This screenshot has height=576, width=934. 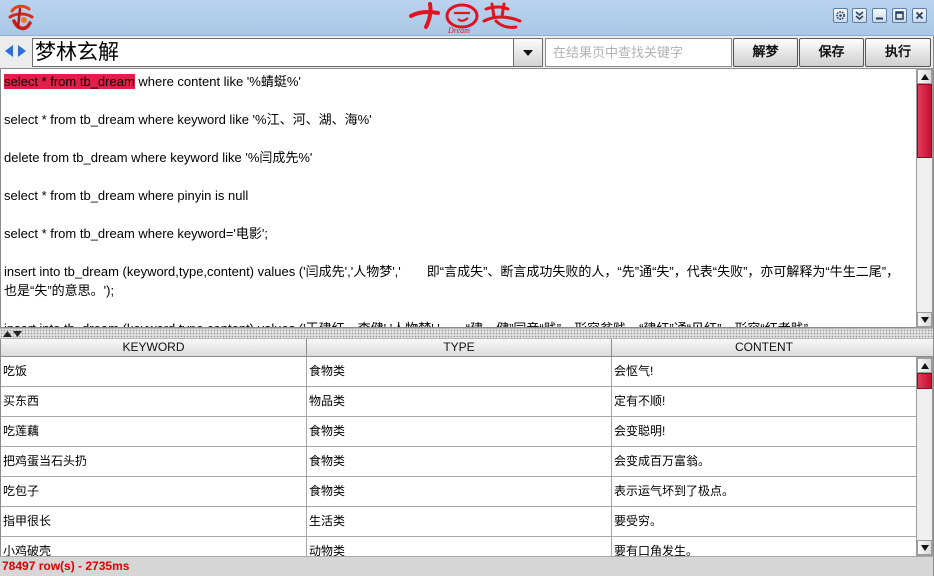 I want to click on split-divider, so click(x=467, y=333).